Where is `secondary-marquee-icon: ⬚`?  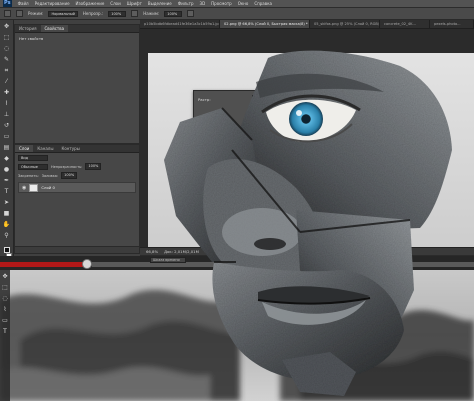
secondary-marquee-icon: ⬚ is located at coordinates (5, 288).